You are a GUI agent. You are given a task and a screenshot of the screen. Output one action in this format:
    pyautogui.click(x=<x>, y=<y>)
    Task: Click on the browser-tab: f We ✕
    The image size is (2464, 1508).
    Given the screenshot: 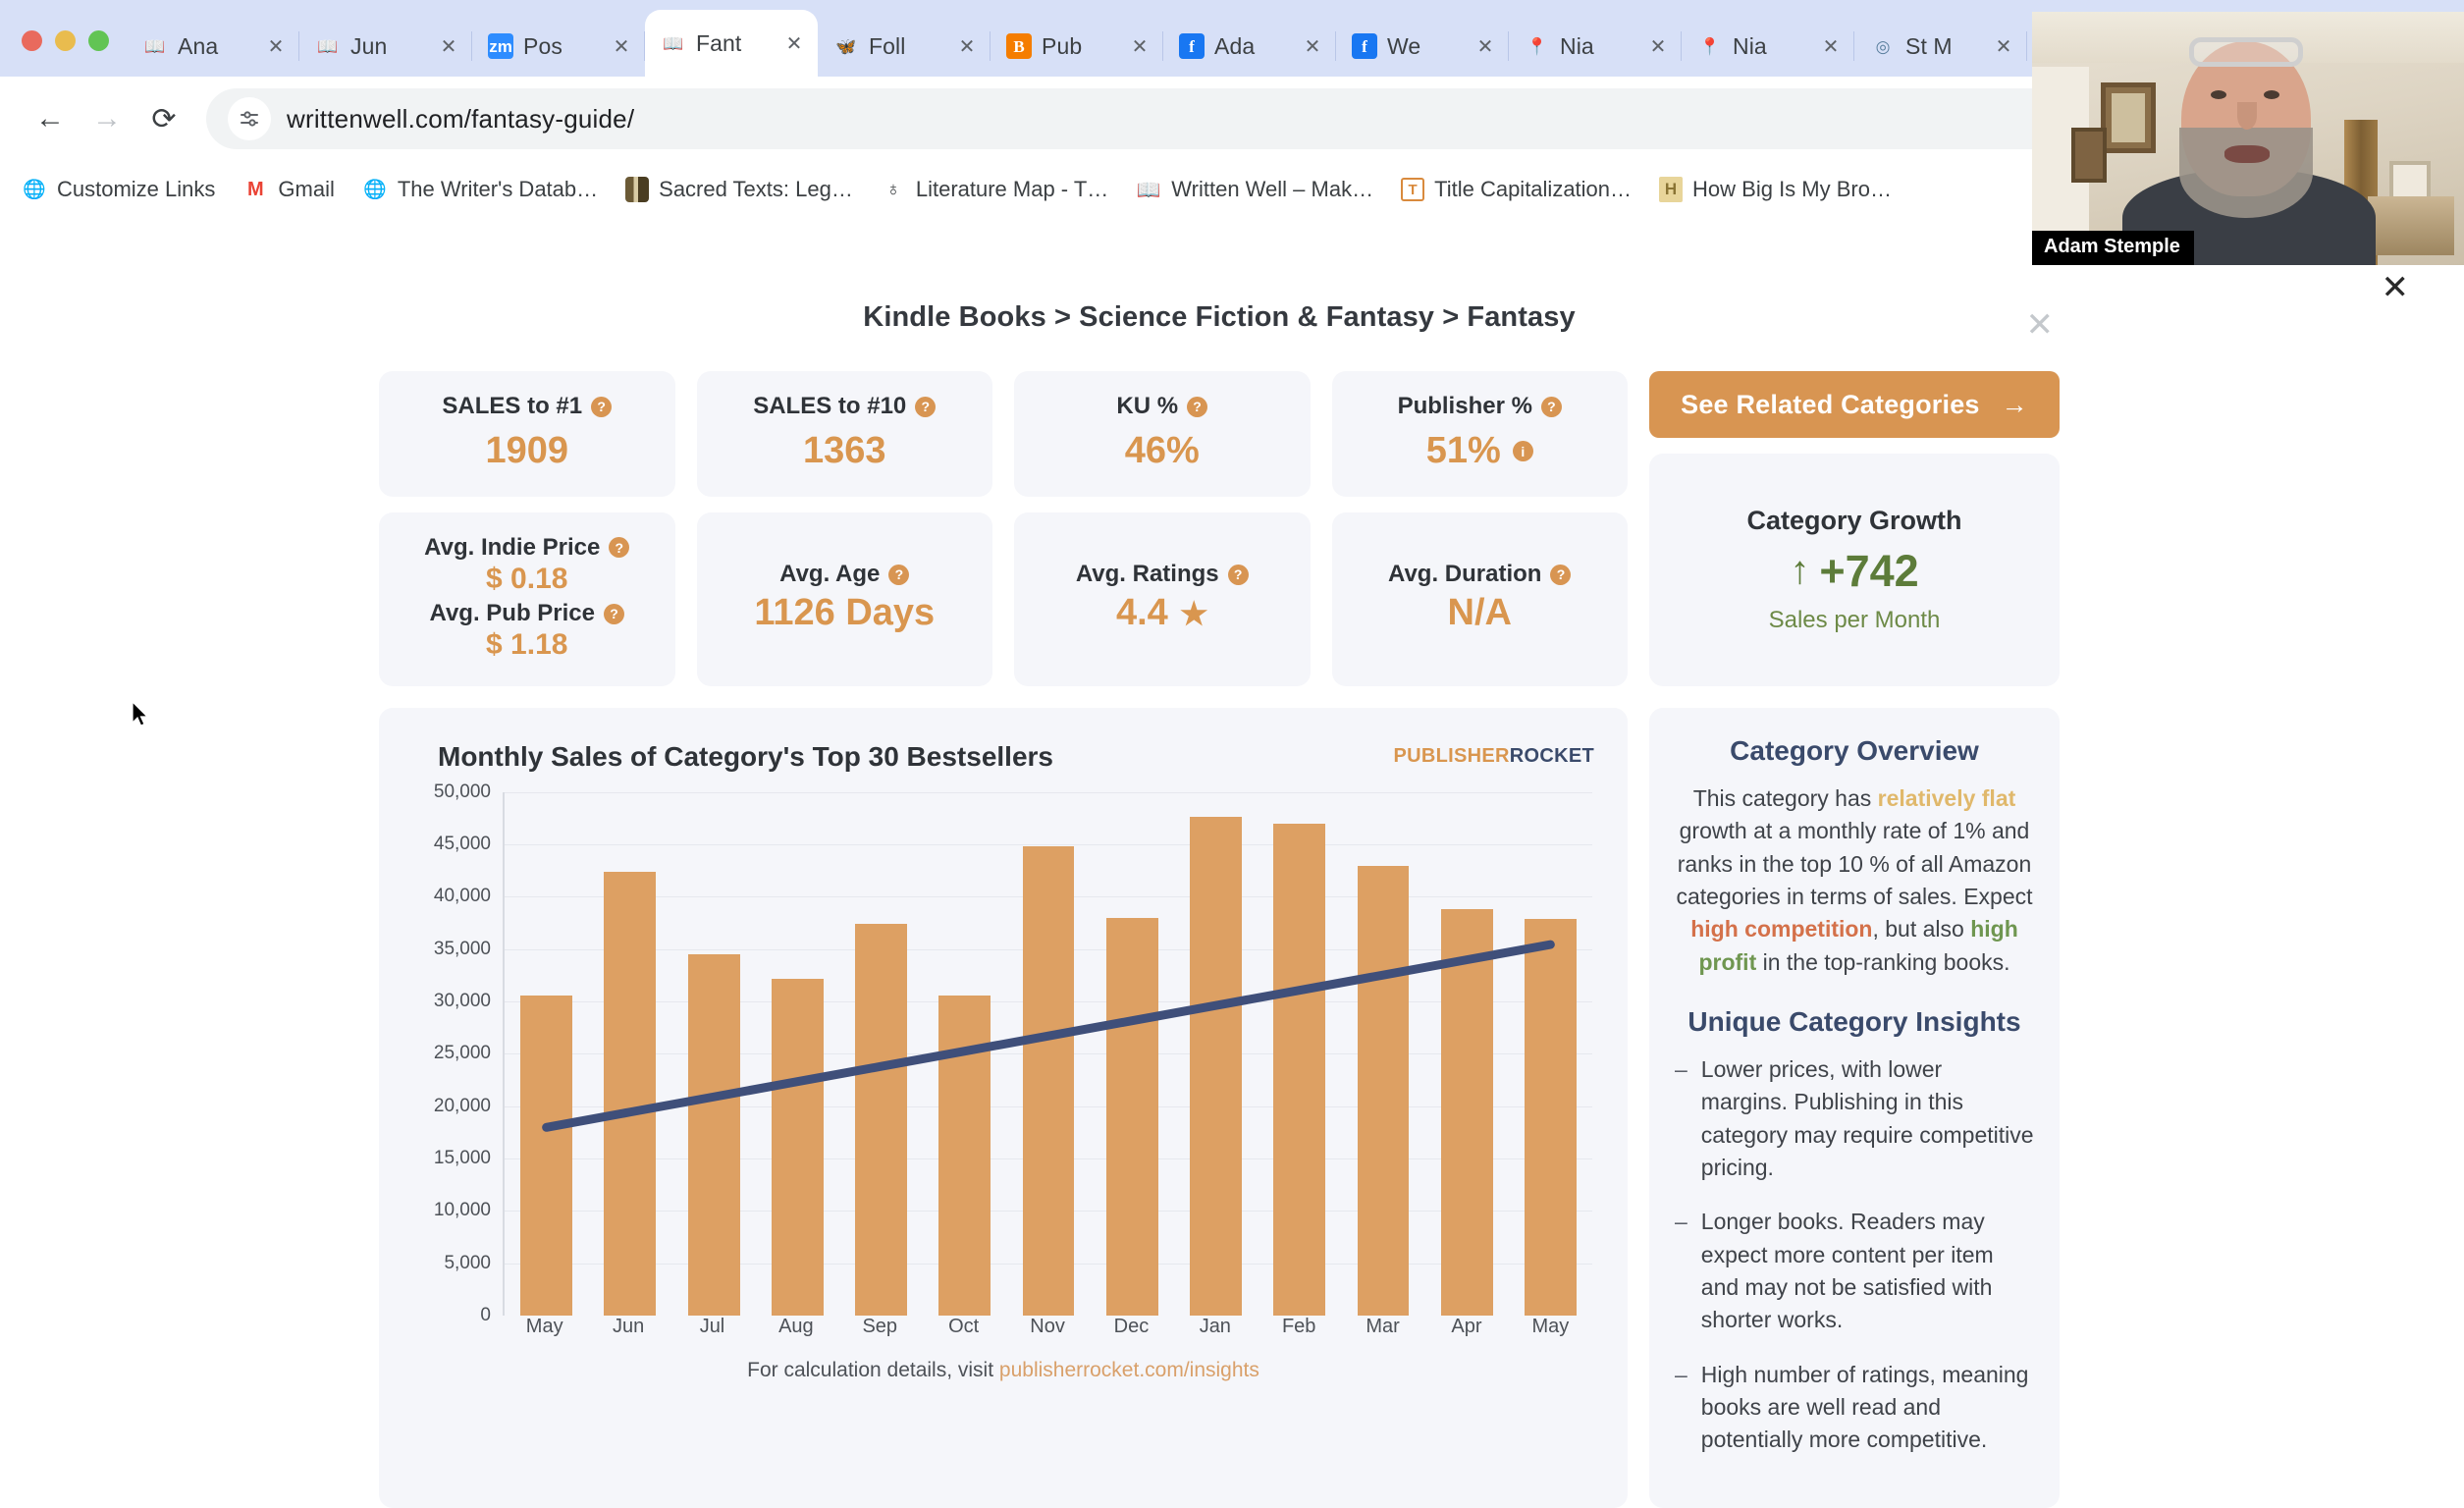 What is the action you would take?
    pyautogui.click(x=1422, y=46)
    